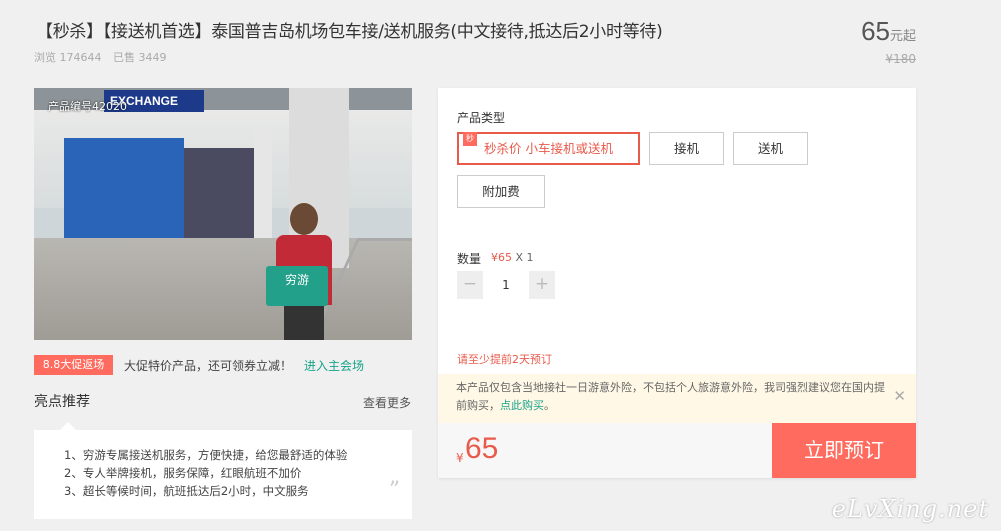 This screenshot has width=1001, height=531. I want to click on watermark: eLvXing.net, so click(910, 509).